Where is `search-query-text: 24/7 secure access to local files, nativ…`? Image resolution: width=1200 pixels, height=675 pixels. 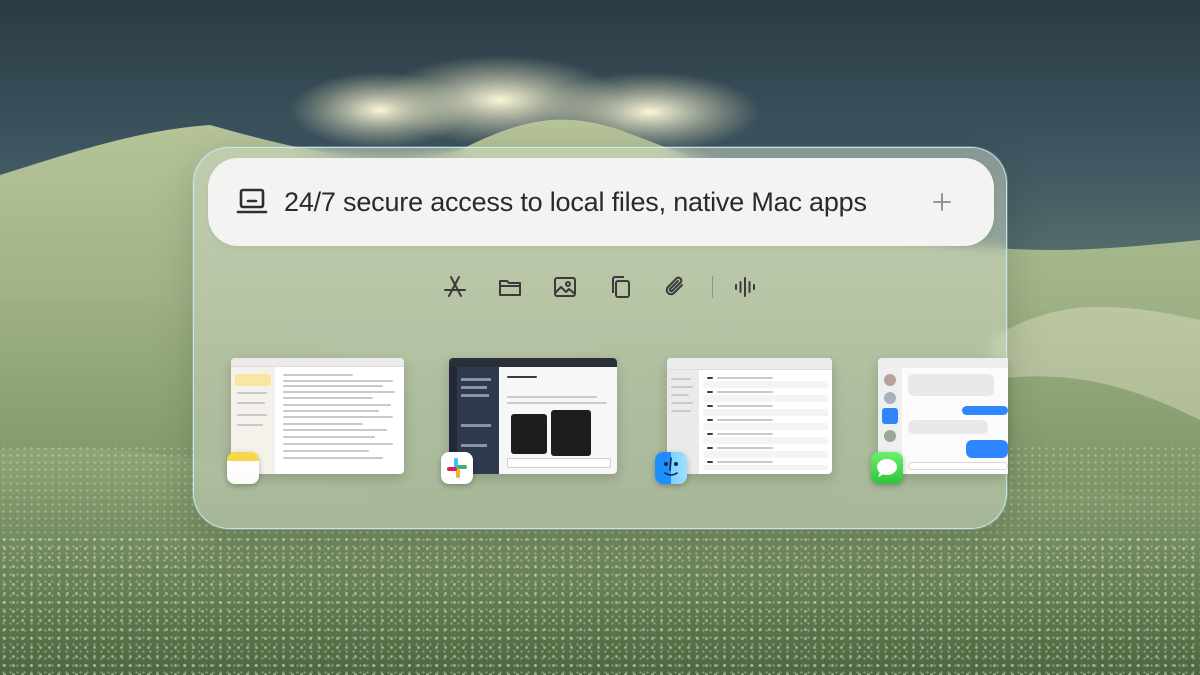
search-query-text: 24/7 secure access to local files, nativ… is located at coordinates (575, 202).